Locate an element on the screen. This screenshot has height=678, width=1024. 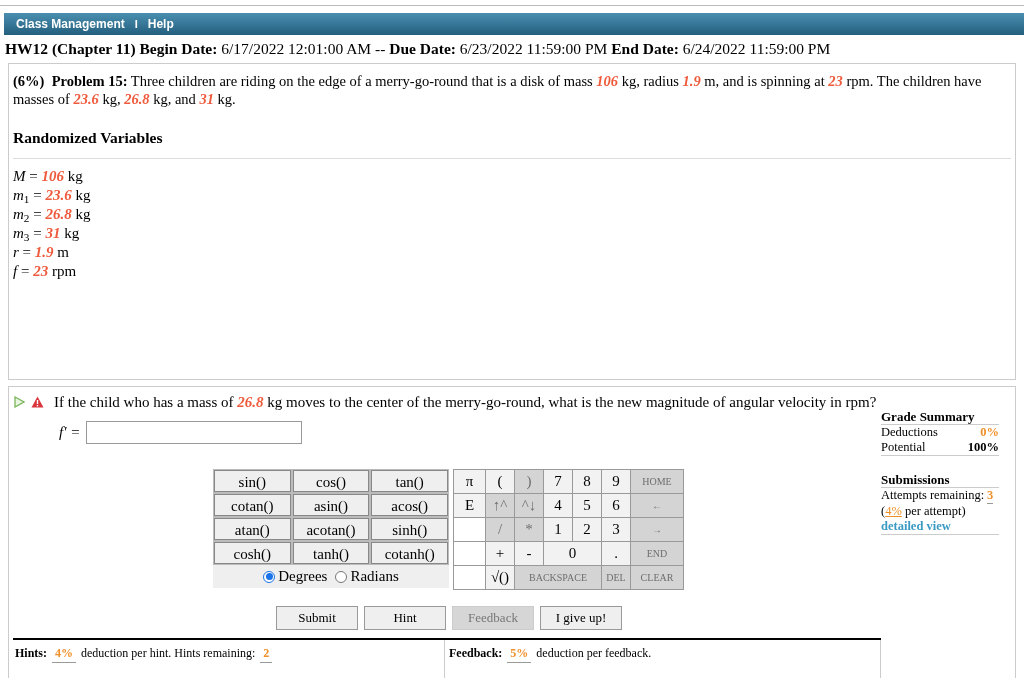
feedback-deduction: 5% is located at coordinates (519, 653).